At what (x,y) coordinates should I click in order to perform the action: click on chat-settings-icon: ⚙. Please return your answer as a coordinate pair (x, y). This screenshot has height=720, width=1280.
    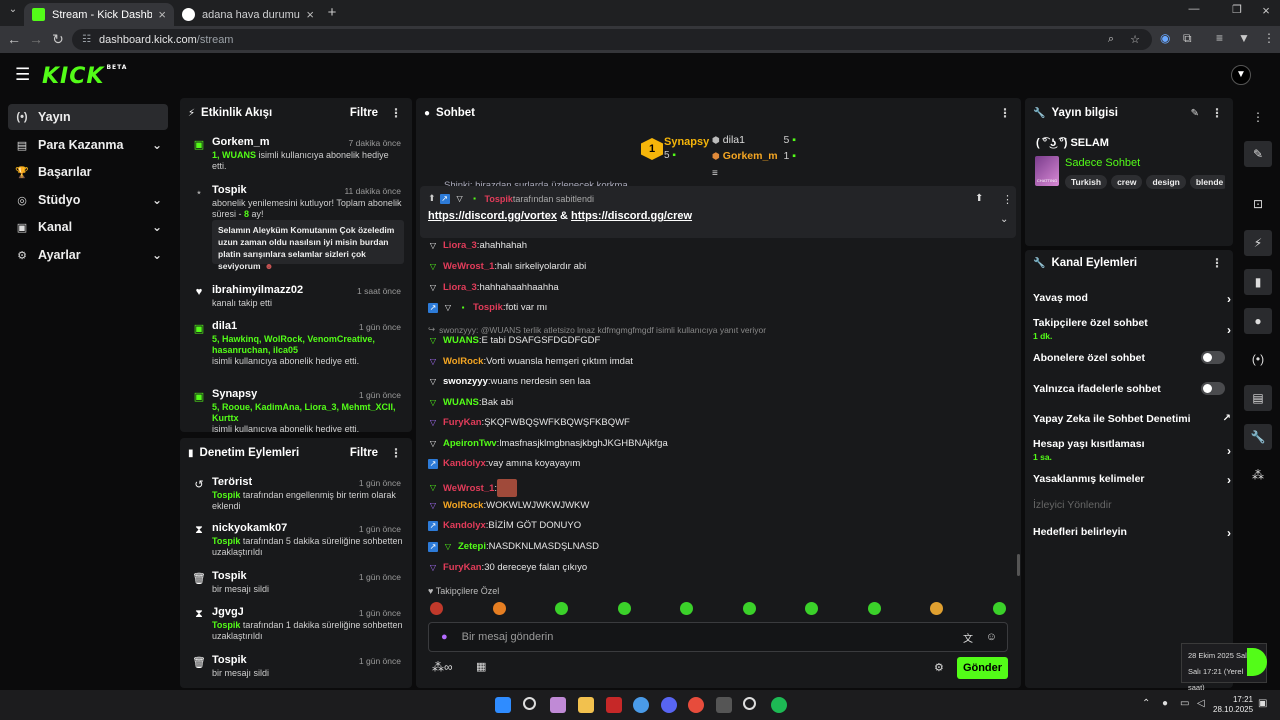
    Looking at the image, I should click on (939, 667).